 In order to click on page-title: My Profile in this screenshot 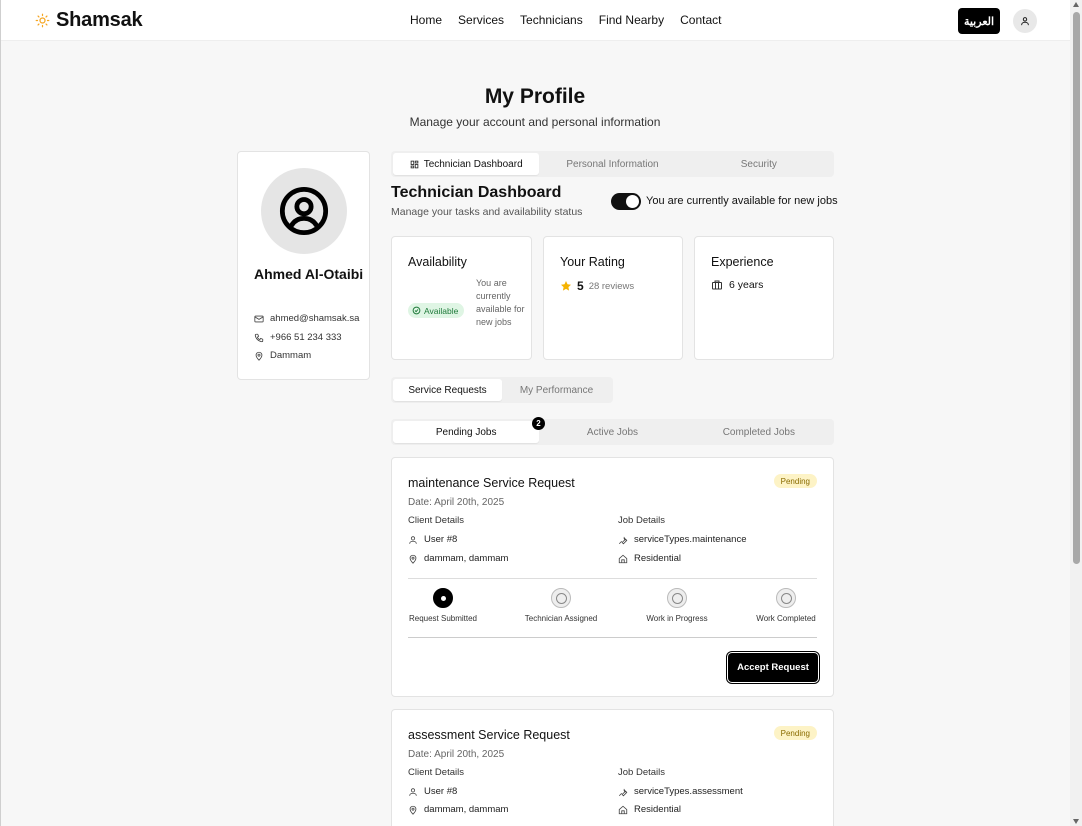, I will do `click(535, 96)`.